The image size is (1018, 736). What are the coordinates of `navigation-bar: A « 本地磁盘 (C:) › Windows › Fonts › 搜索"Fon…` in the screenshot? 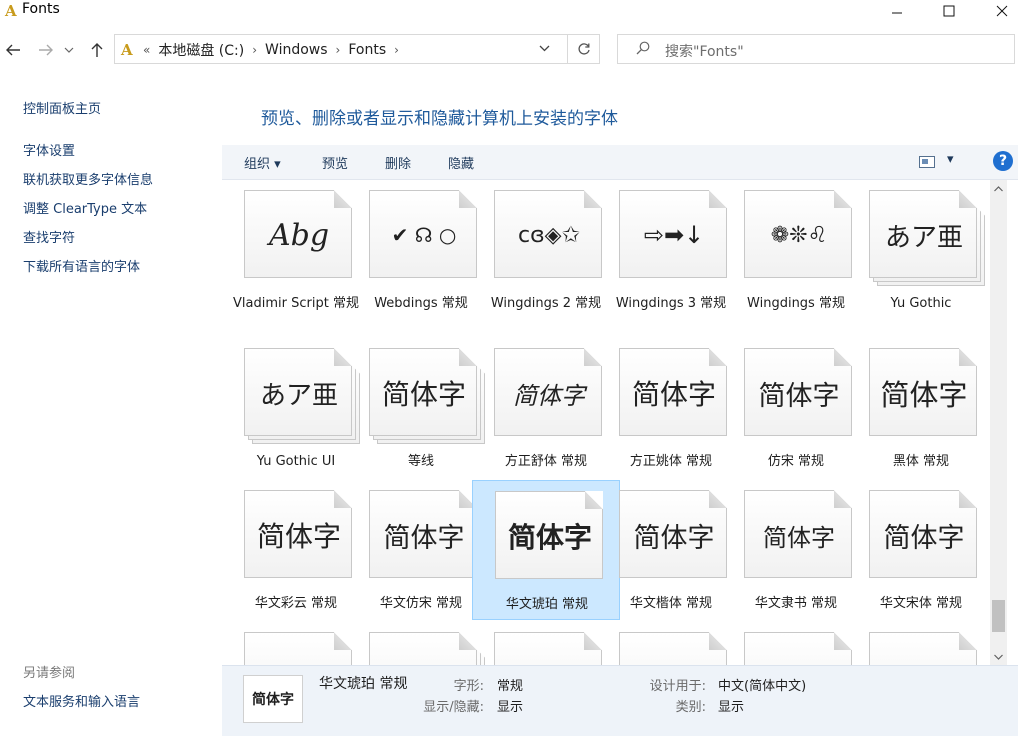 It's located at (509, 50).